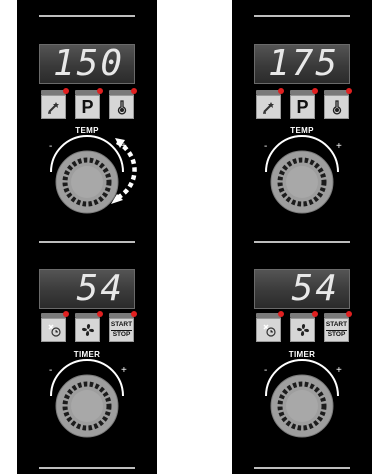  I want to click on temperature-display: 150, so click(87, 64).